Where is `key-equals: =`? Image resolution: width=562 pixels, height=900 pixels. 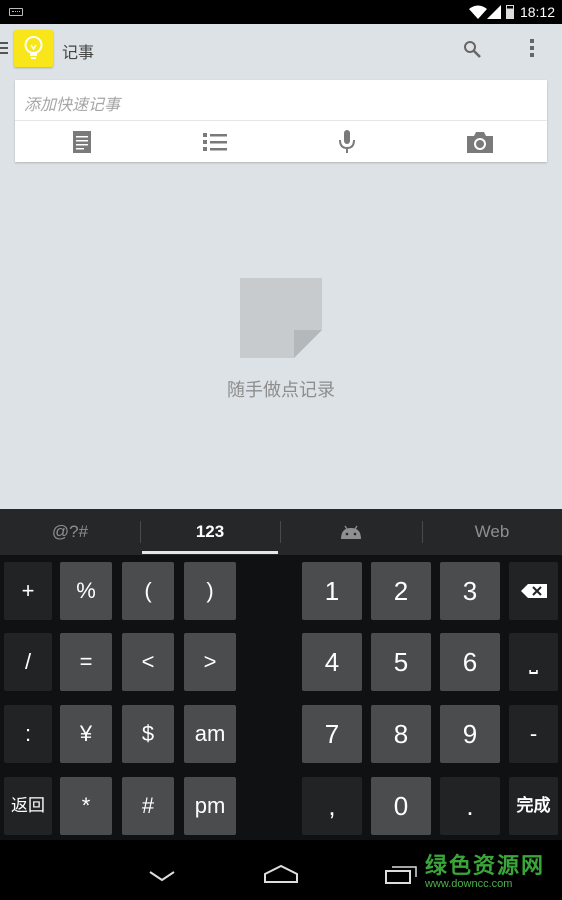 key-equals: = is located at coordinates (86, 662).